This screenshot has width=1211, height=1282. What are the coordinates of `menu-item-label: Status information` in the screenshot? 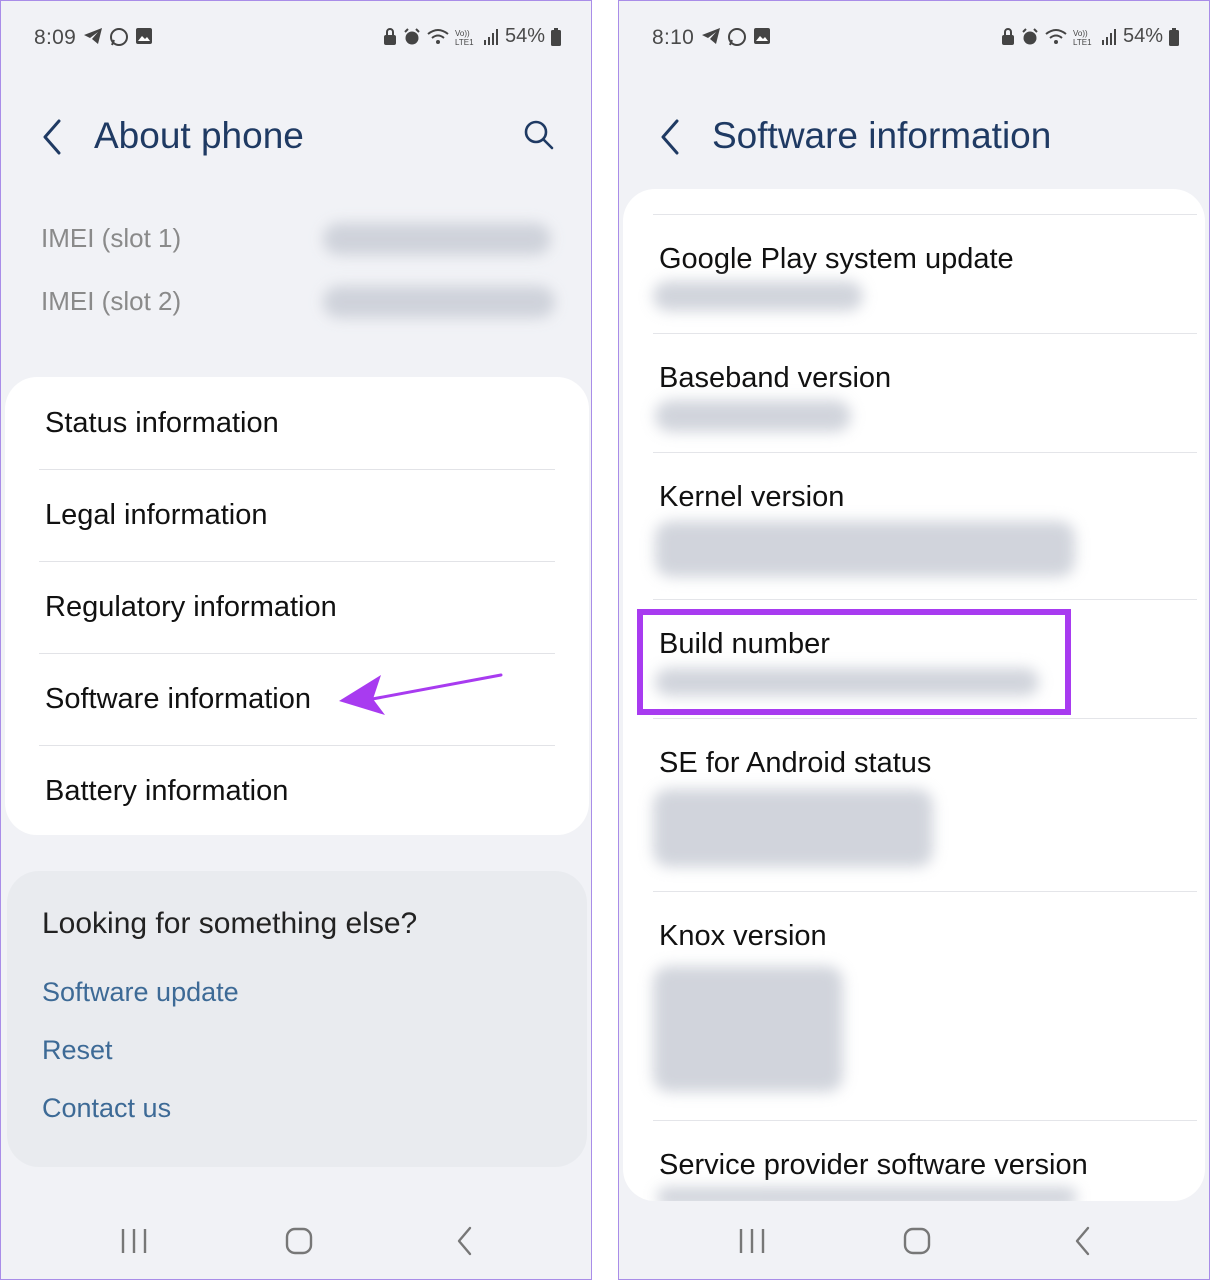 It's located at (162, 423).